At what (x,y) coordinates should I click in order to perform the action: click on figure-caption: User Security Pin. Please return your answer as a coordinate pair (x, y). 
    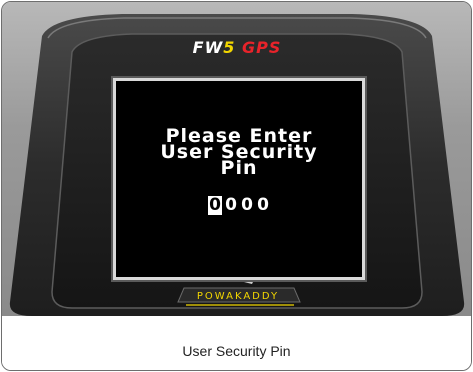
    Looking at the image, I should click on (236, 351).